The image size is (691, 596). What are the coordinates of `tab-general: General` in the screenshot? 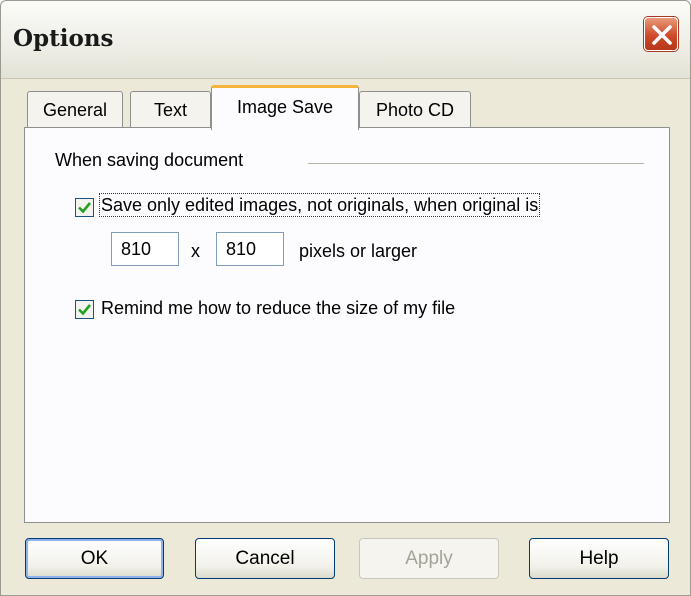 It's located at (75, 110).